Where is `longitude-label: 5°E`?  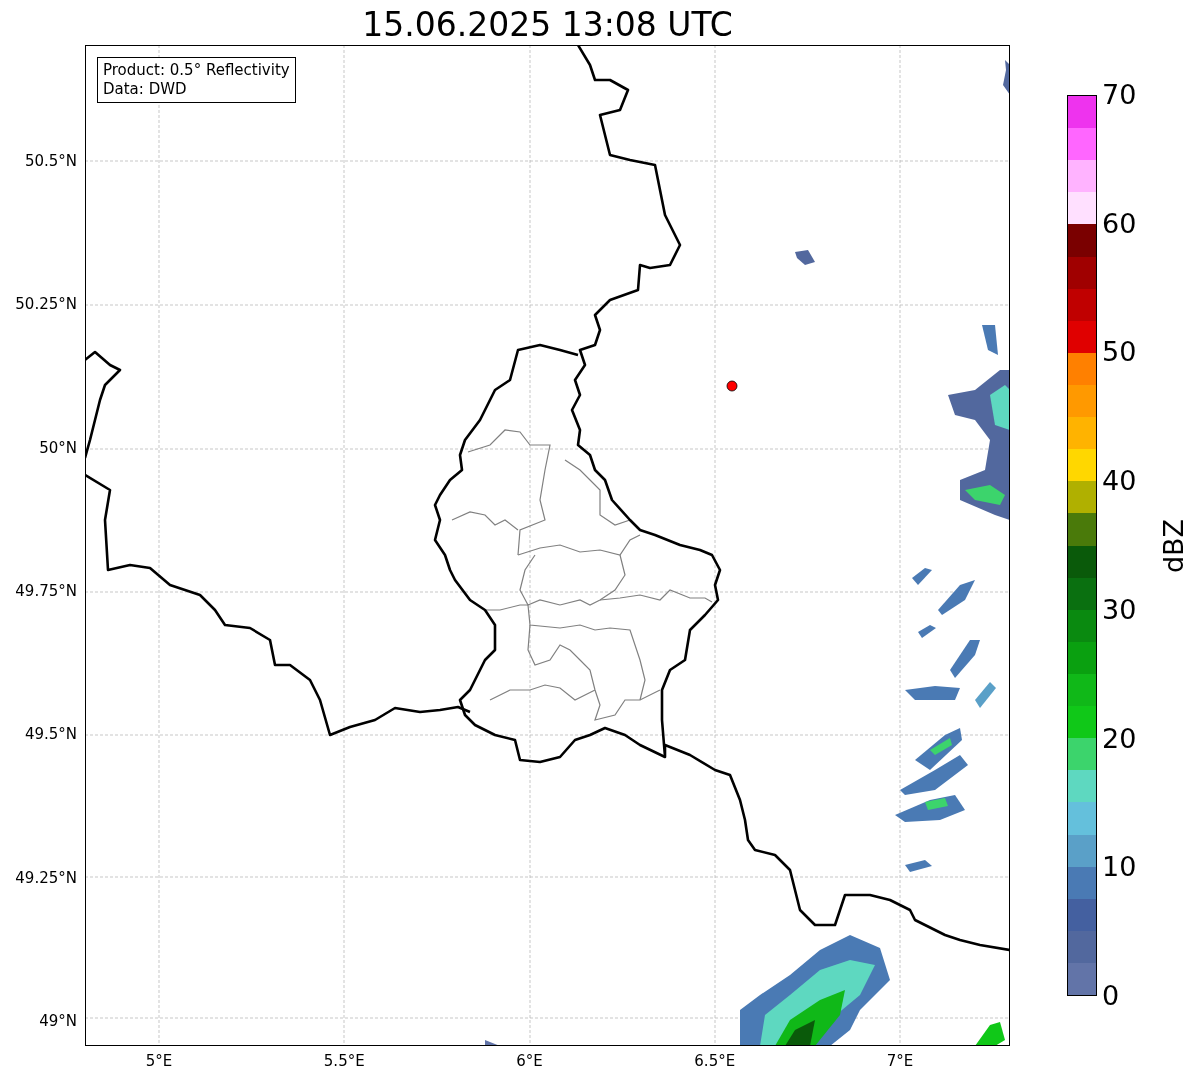 longitude-label: 5°E is located at coordinates (159, 1061).